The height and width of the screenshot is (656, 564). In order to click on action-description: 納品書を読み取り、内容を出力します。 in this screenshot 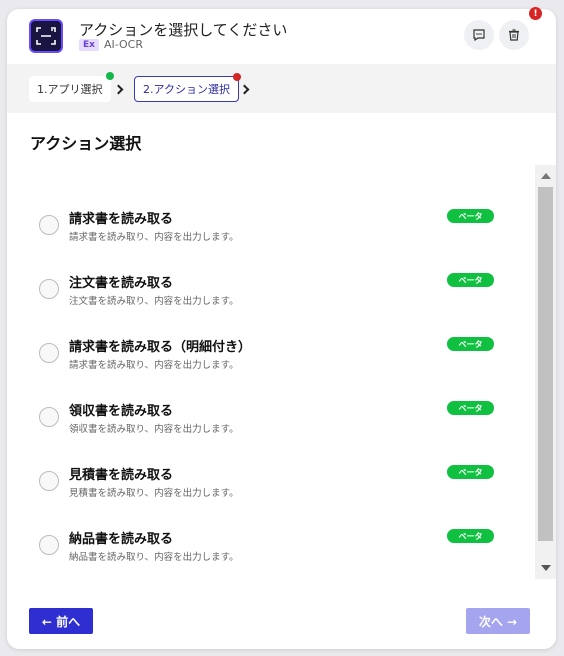, I will do `click(154, 557)`.